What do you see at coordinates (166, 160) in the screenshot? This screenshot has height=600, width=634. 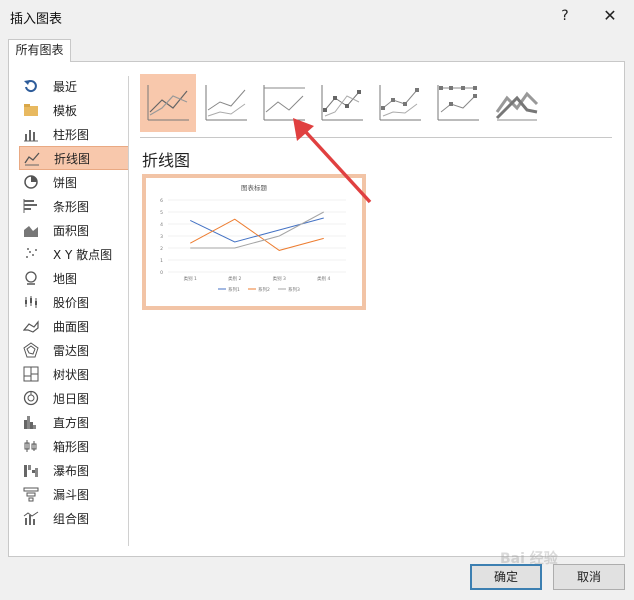 I see `chart-type-title: 折线图` at bounding box center [166, 160].